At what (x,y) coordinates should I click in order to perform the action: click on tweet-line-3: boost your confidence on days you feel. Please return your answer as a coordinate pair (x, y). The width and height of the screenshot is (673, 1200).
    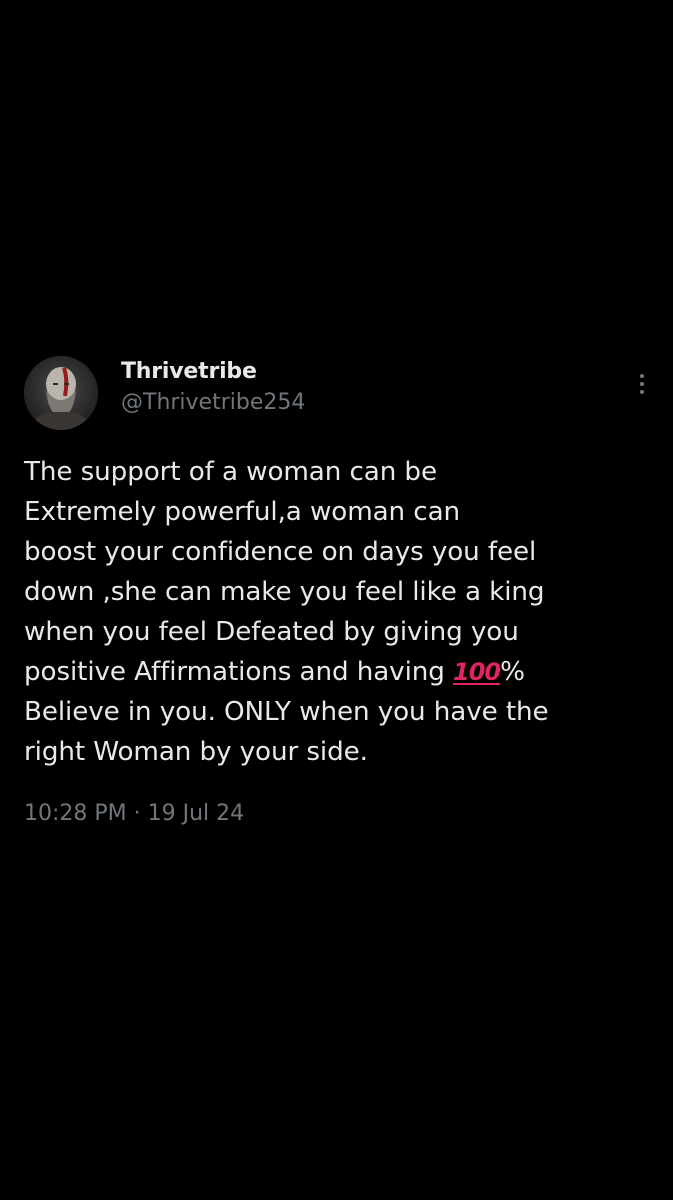
    Looking at the image, I should click on (280, 552).